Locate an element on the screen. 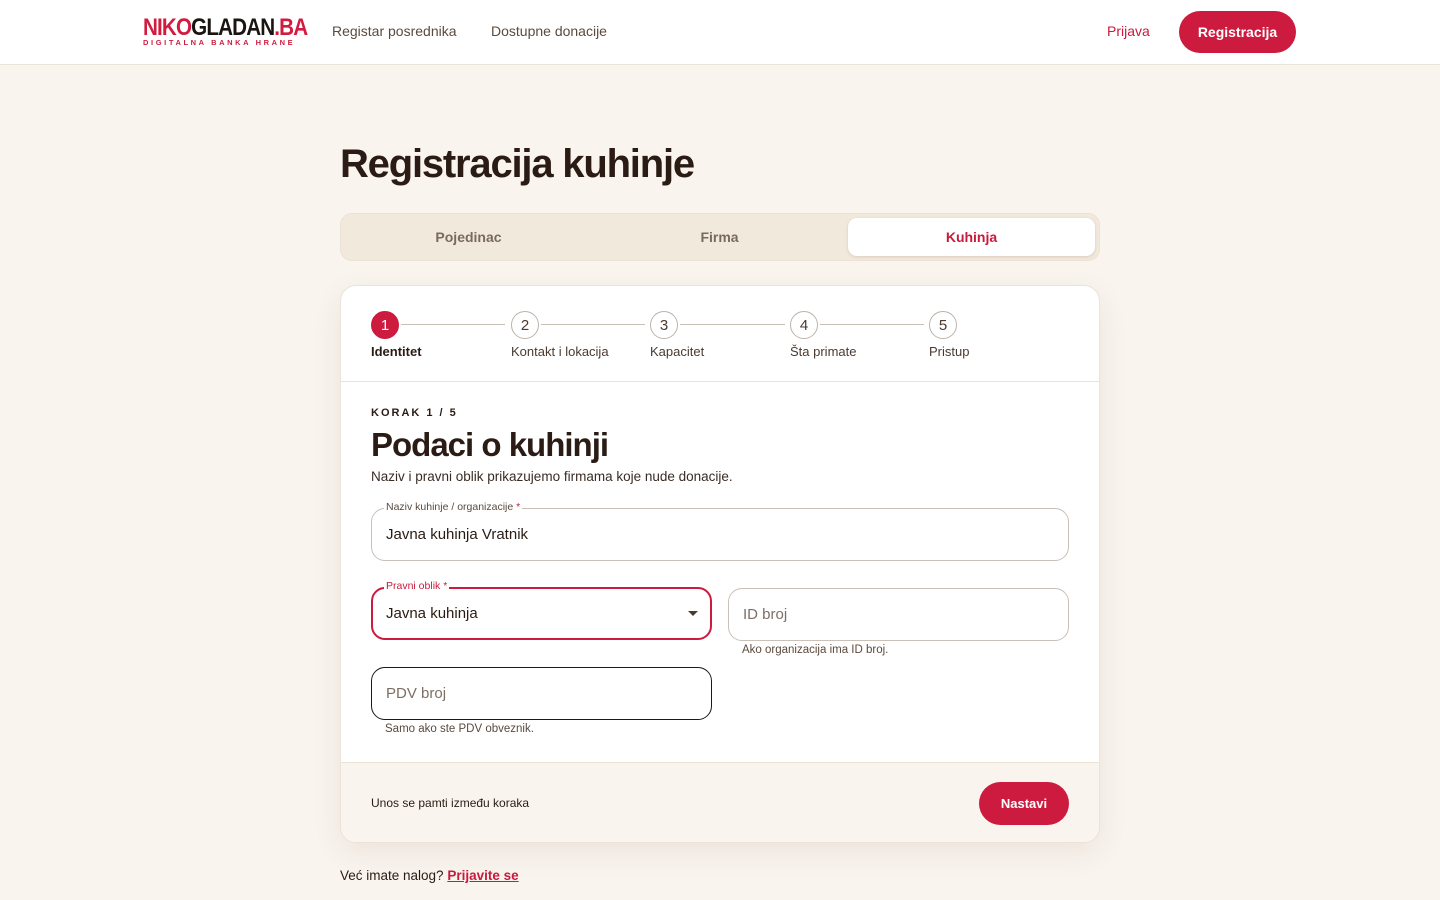 This screenshot has height=900, width=1440. section-title: Podaci o kuhinji is located at coordinates (490, 444).